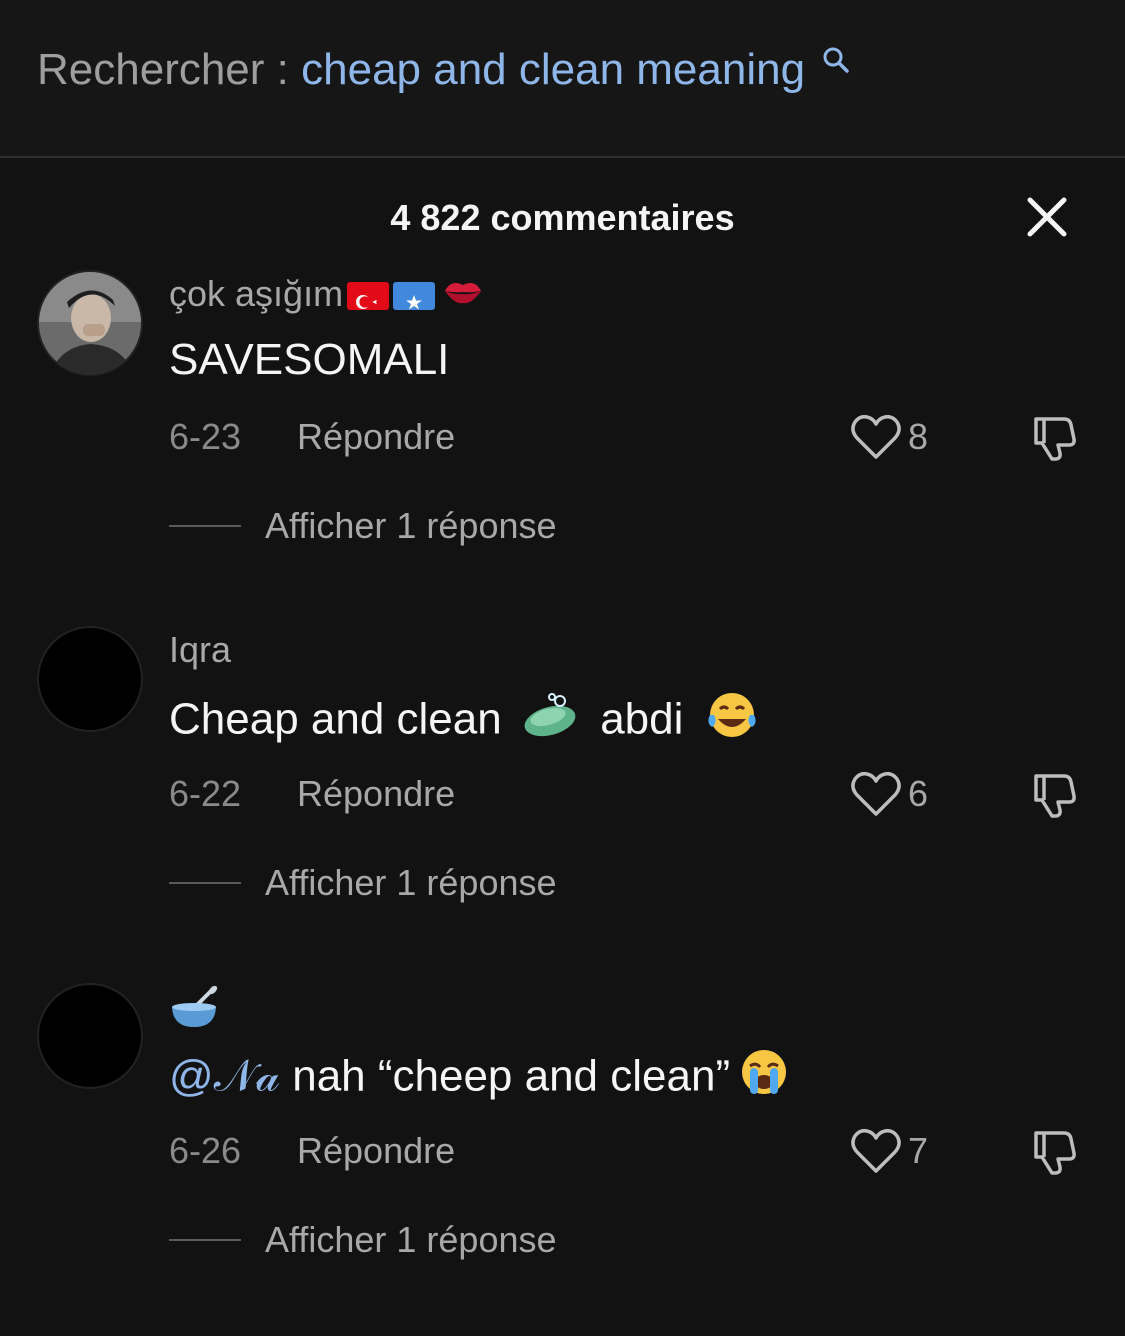  Describe the element at coordinates (309, 359) in the screenshot. I see `comment-text: SAVESOMALI` at that location.